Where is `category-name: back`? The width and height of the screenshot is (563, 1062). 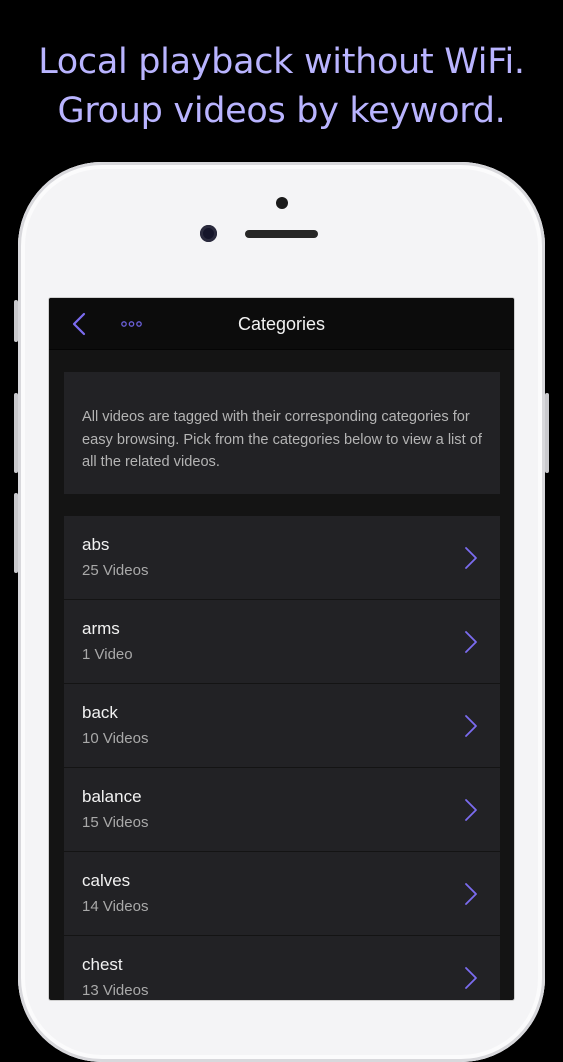 category-name: back is located at coordinates (100, 712).